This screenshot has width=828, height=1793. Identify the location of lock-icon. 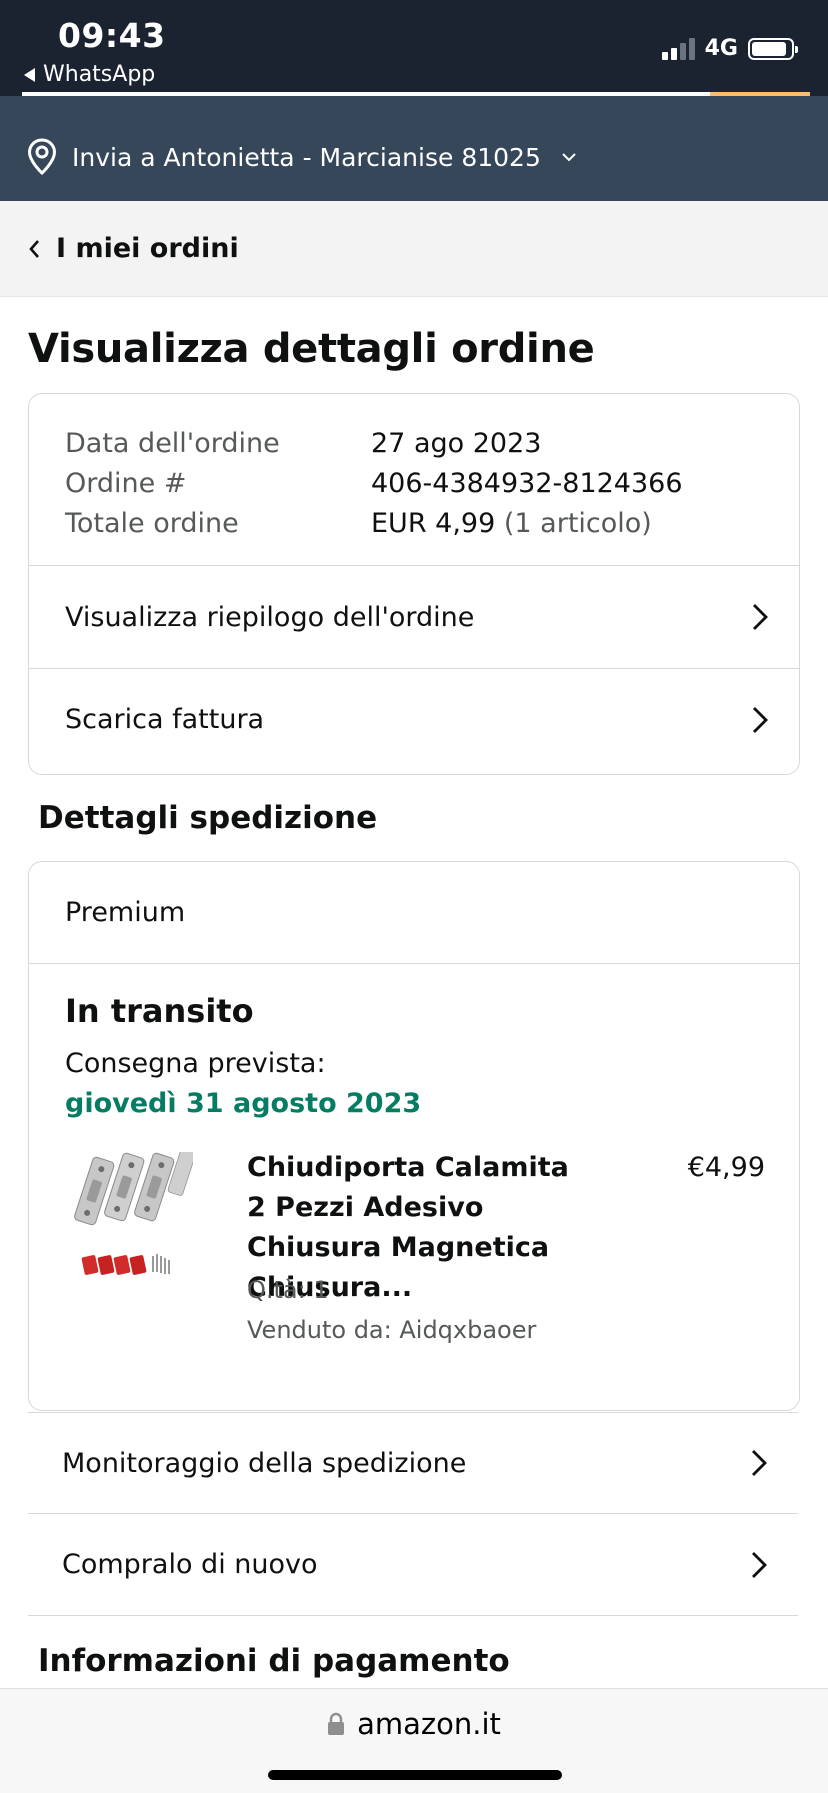
(336, 1723).